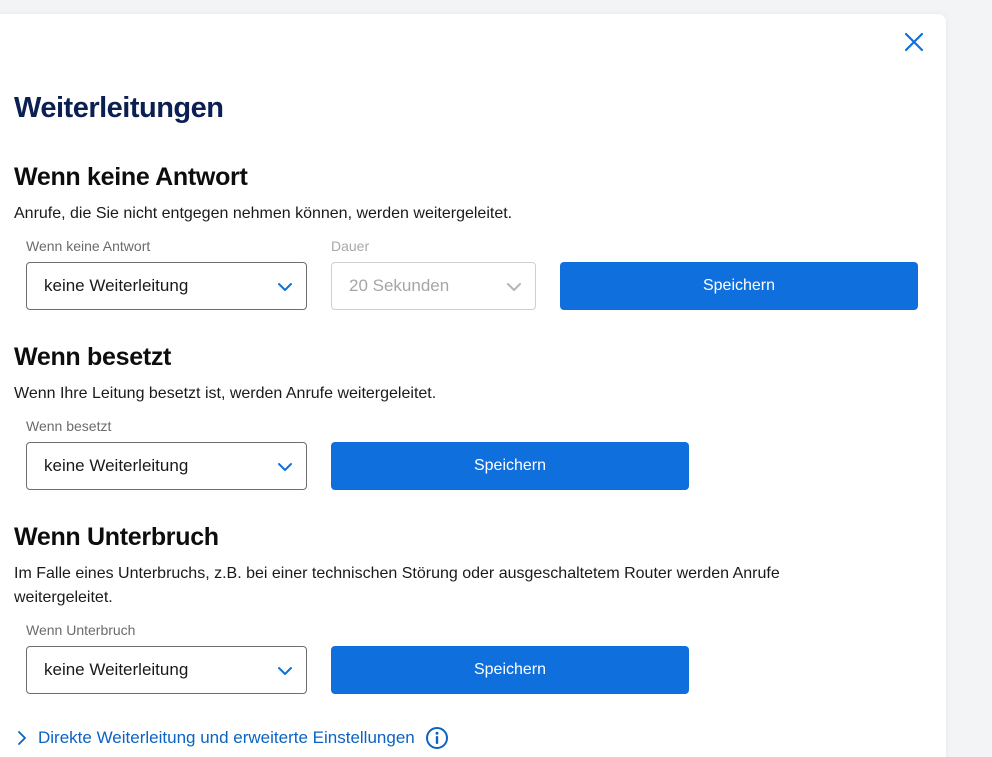 The height and width of the screenshot is (757, 992). I want to click on info-icon, so click(437, 738).